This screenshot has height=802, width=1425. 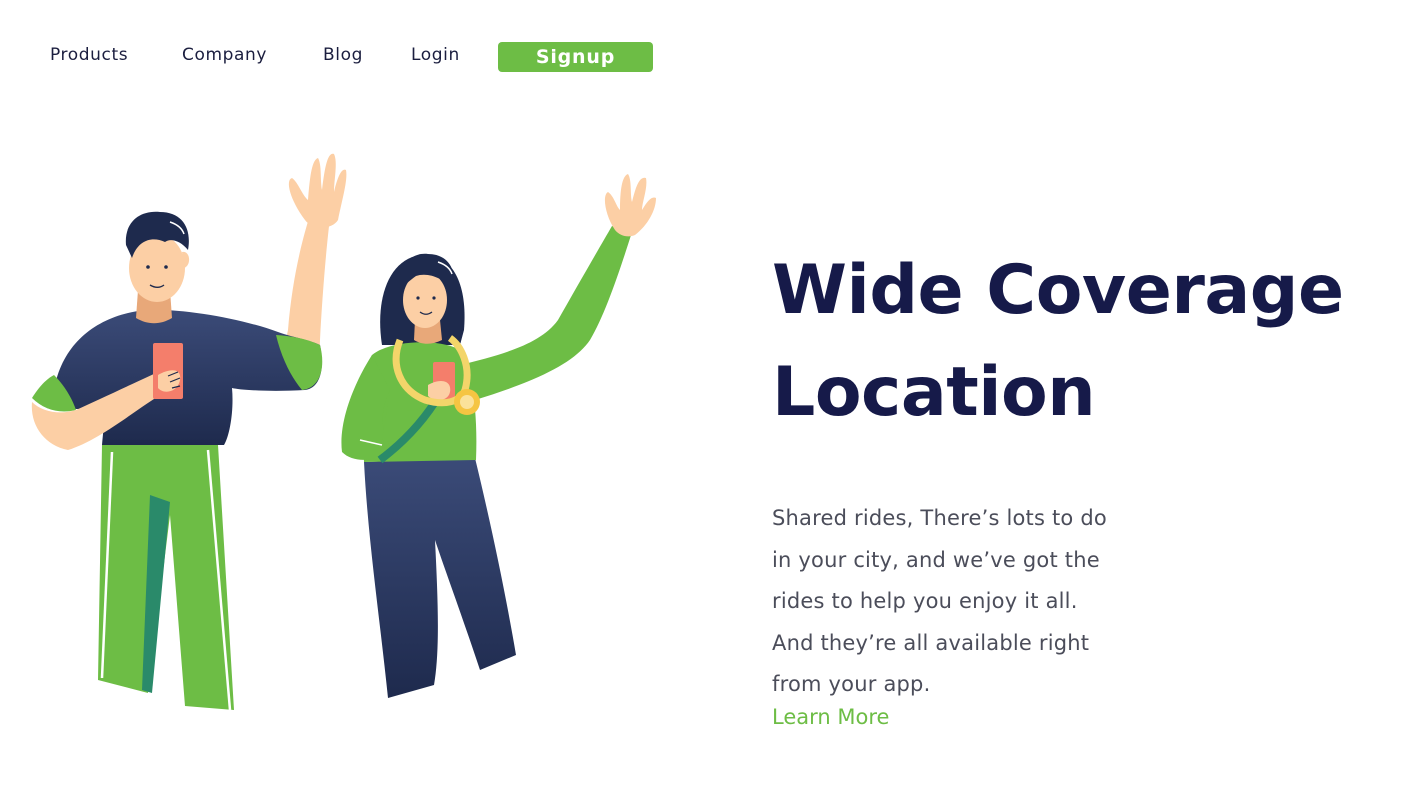 What do you see at coordinates (936, 559) in the screenshot?
I see `hero-description-line: in your city, and we’ve got the` at bounding box center [936, 559].